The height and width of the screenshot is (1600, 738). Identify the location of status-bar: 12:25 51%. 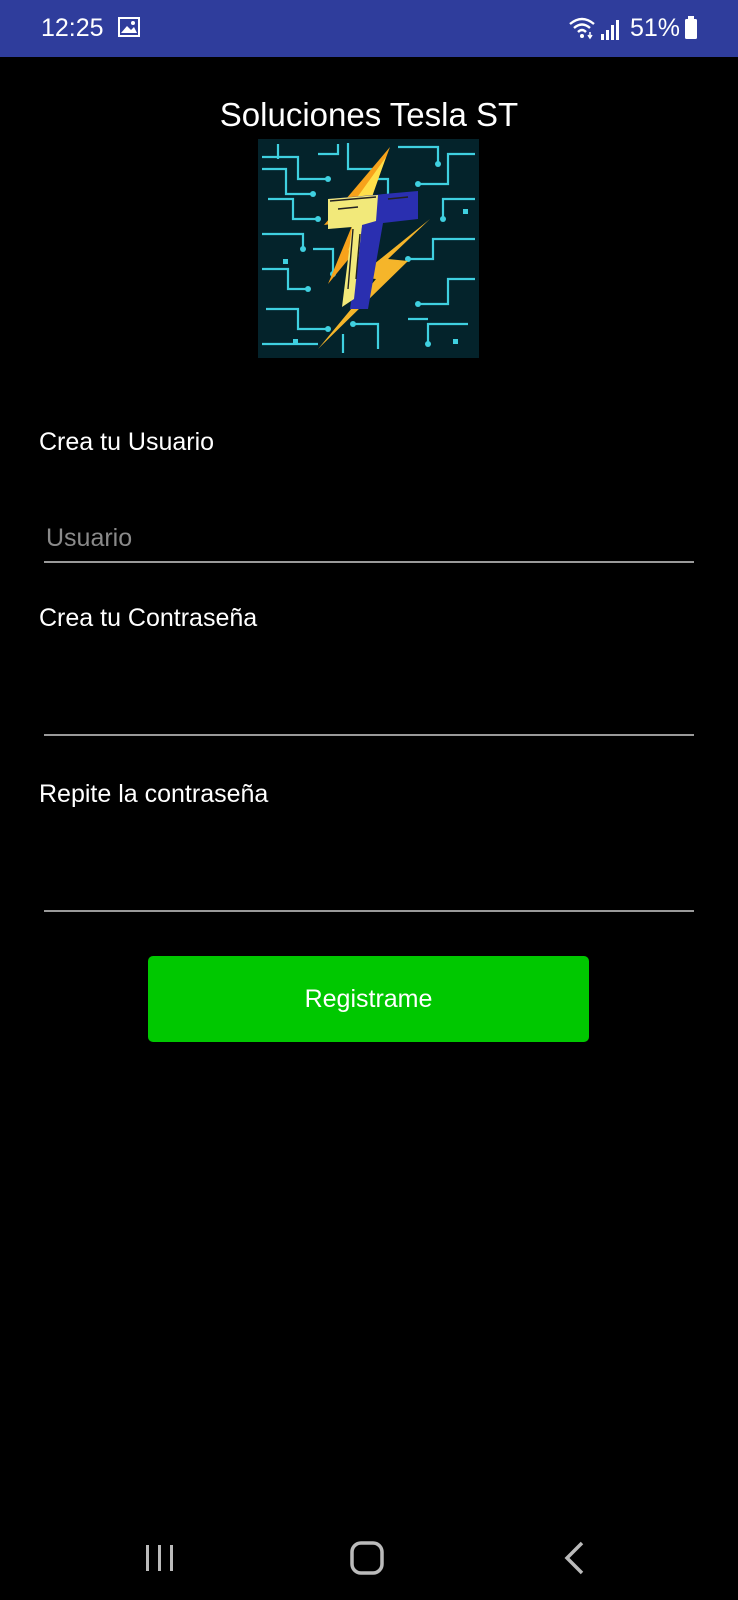
(369, 28).